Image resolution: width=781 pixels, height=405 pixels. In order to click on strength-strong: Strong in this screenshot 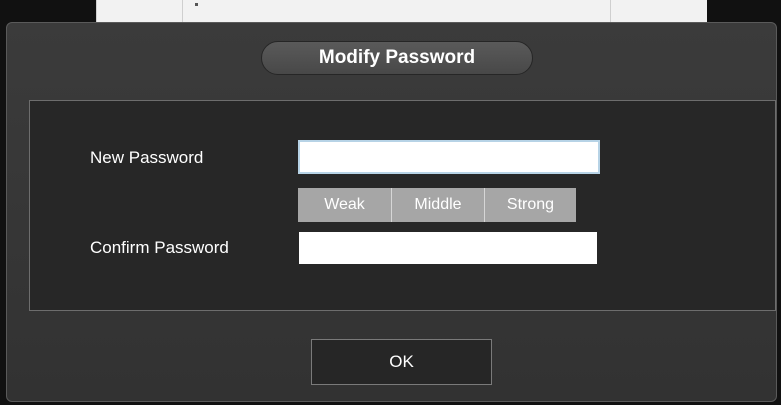, I will do `click(530, 205)`.